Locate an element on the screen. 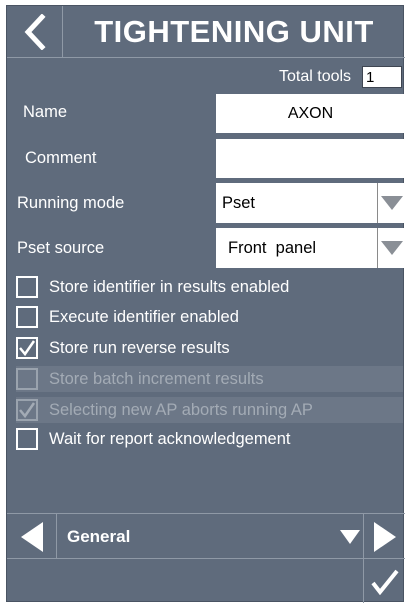  pset-source-dropdown-button is located at coordinates (391, 248).